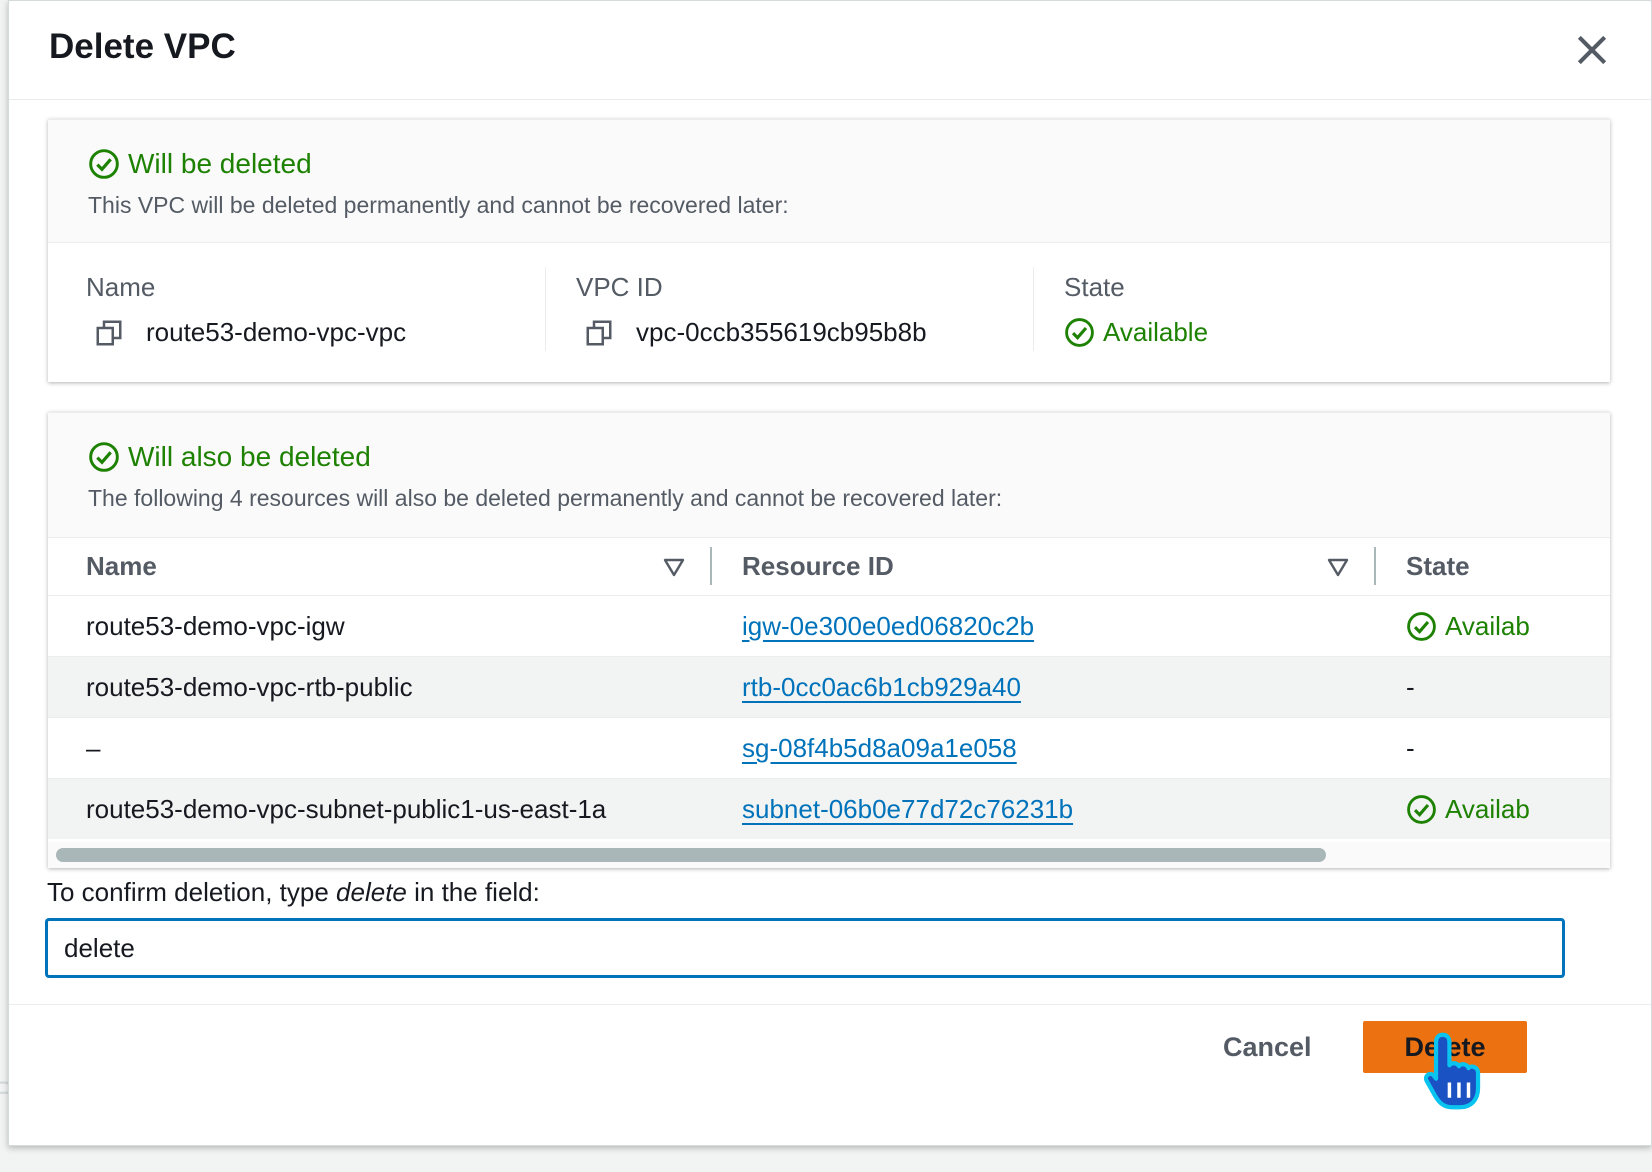 This screenshot has width=1652, height=1172. I want to click on will-also-be-deleted-heading: Will also be deleted, so click(229, 457).